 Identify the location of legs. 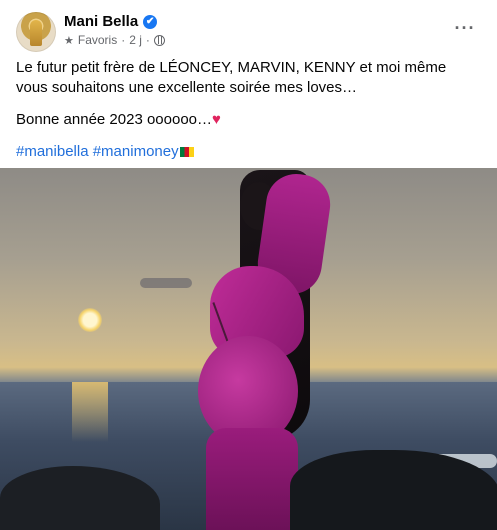
(252, 479).